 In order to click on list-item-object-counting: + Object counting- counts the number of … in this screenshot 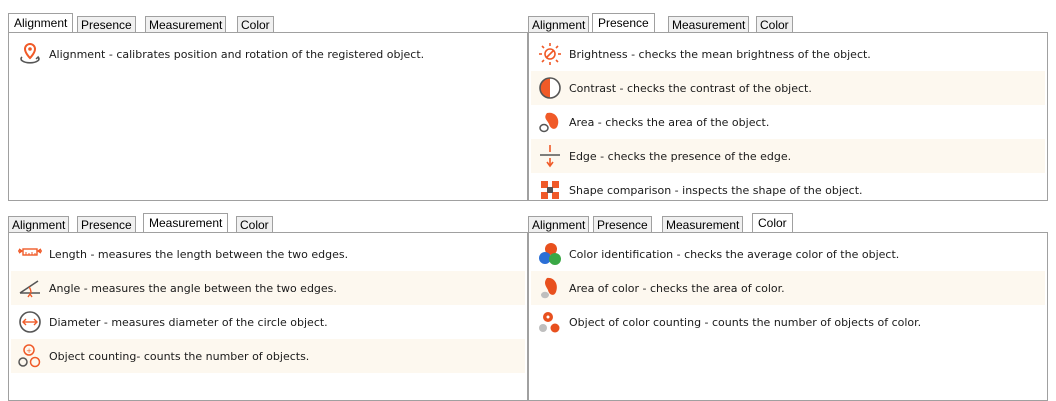, I will do `click(268, 356)`.